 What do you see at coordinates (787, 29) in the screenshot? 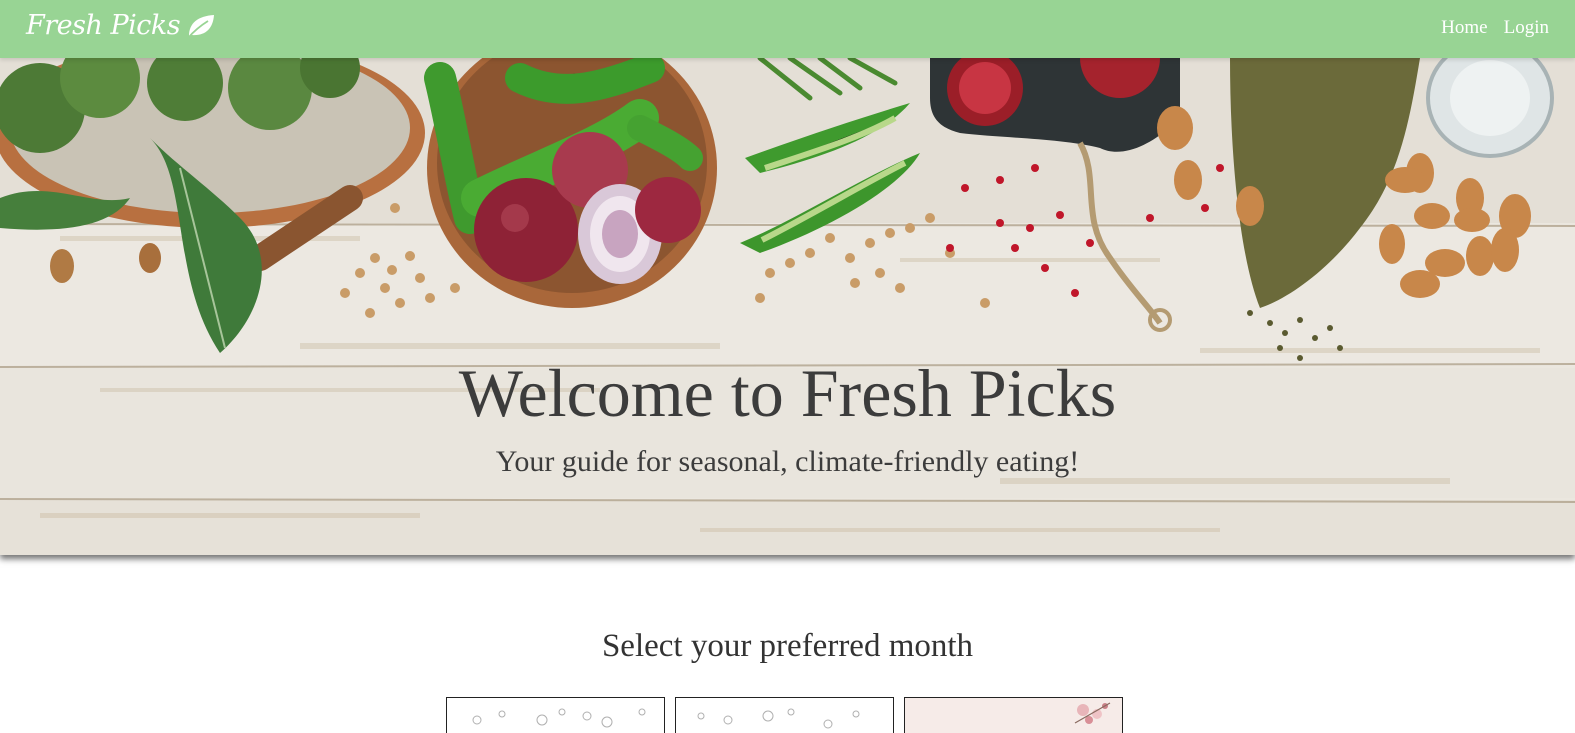
I see `navbar: Fresh Picks Home Login` at bounding box center [787, 29].